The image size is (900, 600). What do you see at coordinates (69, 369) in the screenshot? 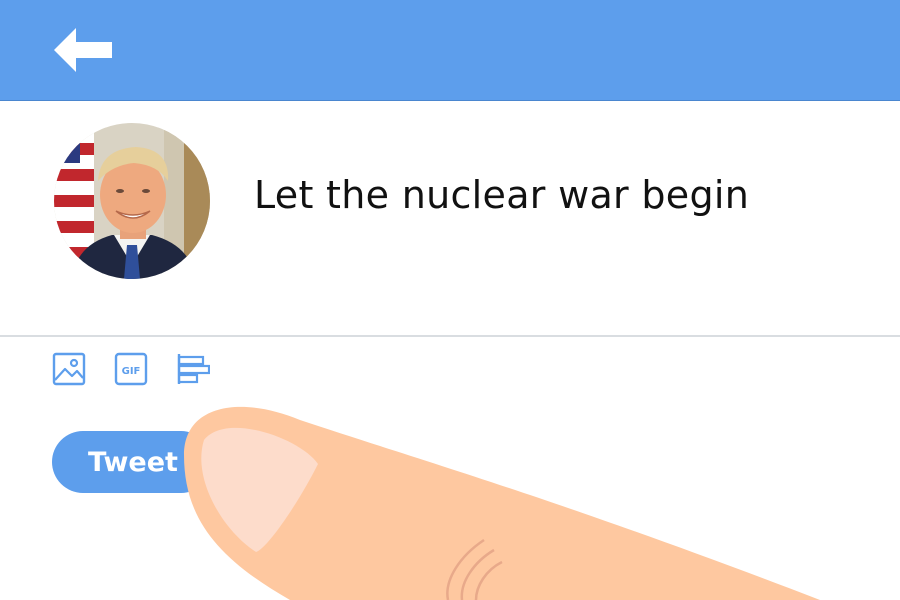
I see `image-icon` at bounding box center [69, 369].